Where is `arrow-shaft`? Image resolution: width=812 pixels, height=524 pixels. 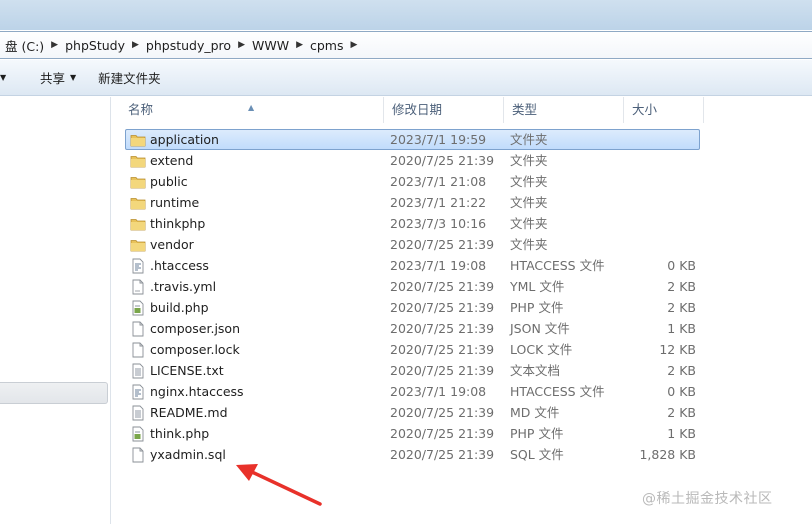
arrow-shaft is located at coordinates (286, 488).